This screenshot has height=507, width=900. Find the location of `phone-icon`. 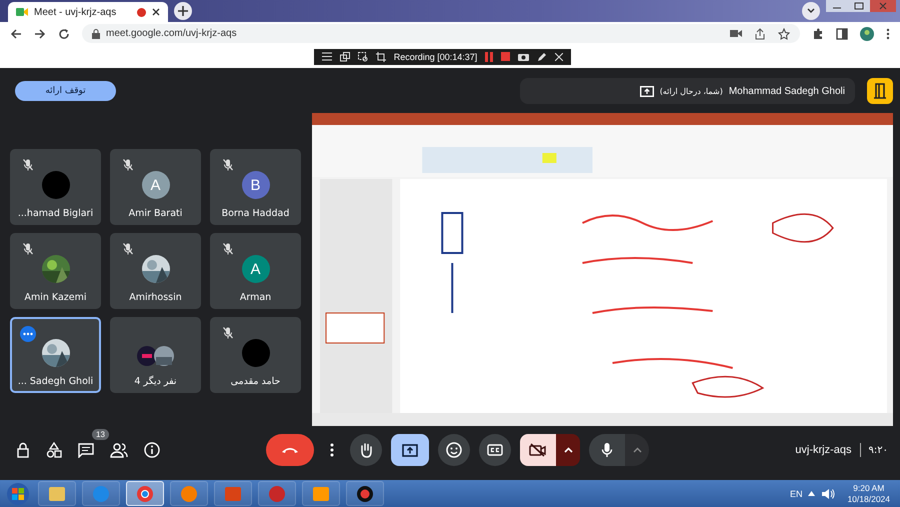

phone-icon is located at coordinates (290, 450).